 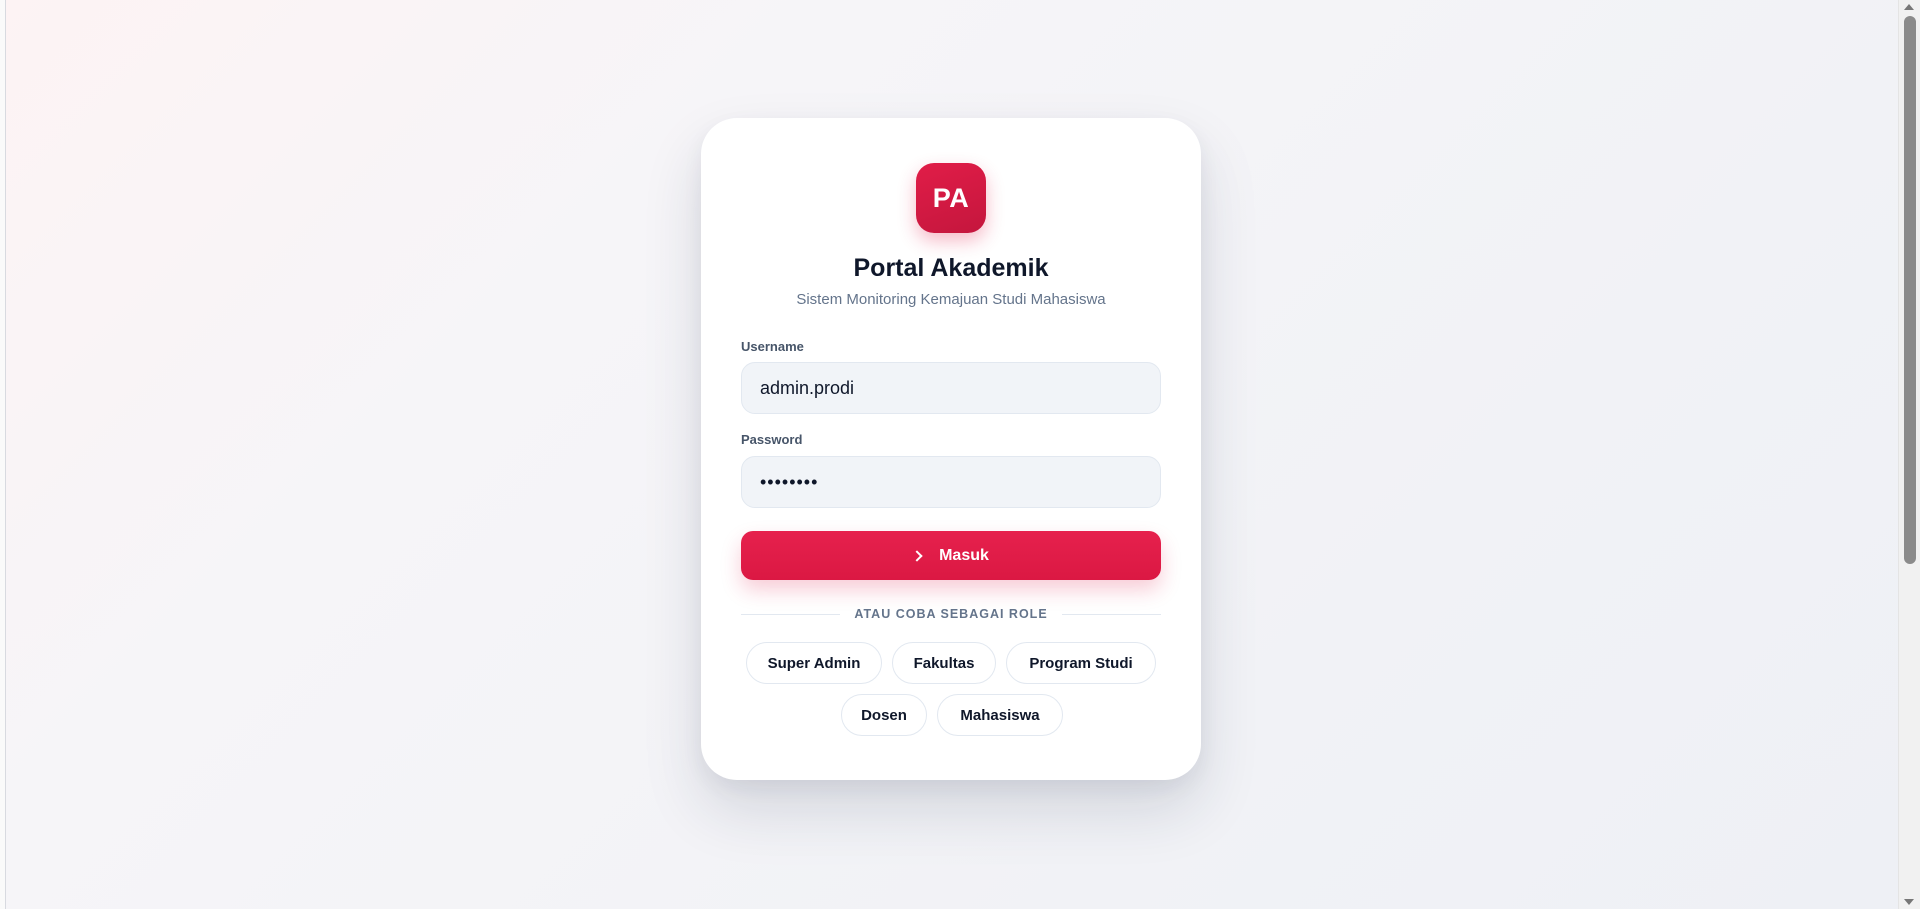 What do you see at coordinates (951, 268) in the screenshot?
I see `page-title: Portal Akademik` at bounding box center [951, 268].